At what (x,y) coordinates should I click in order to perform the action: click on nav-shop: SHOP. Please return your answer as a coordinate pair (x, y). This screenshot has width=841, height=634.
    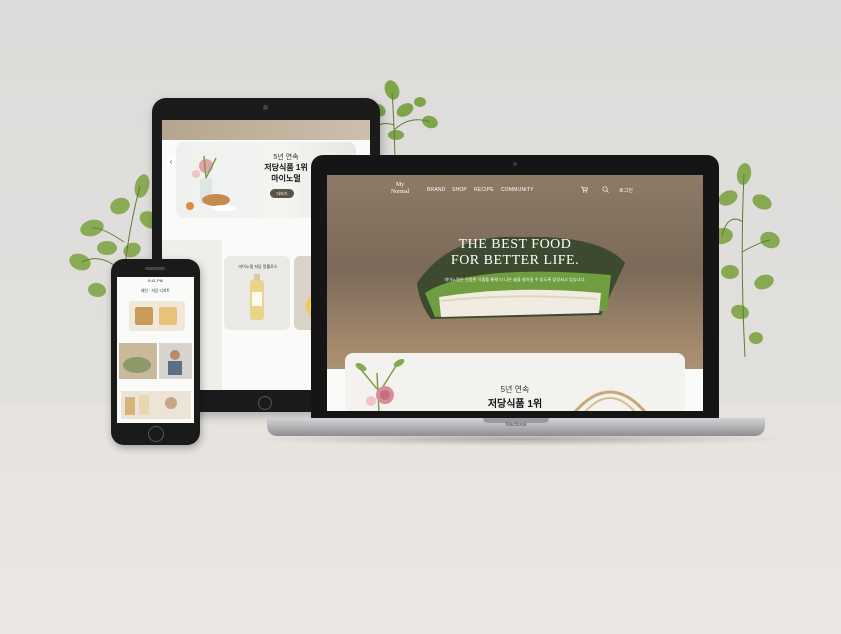
    Looking at the image, I should click on (459, 190).